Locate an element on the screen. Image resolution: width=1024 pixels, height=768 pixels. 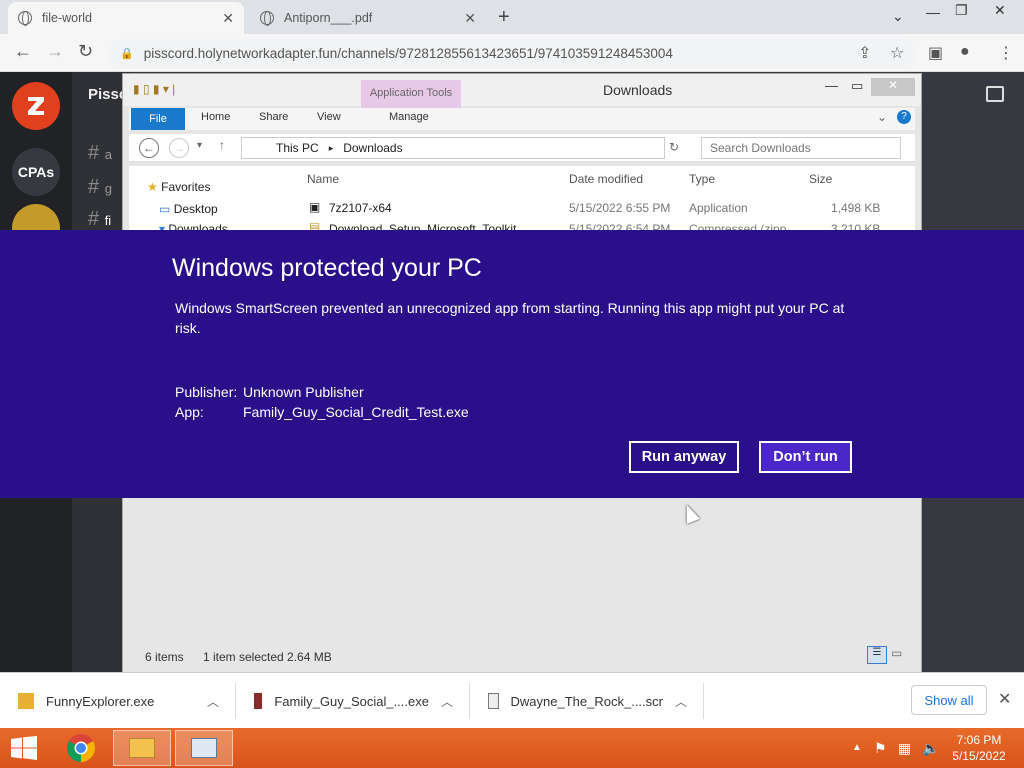
filezilla-logo-icon is located at coordinates (36, 106).